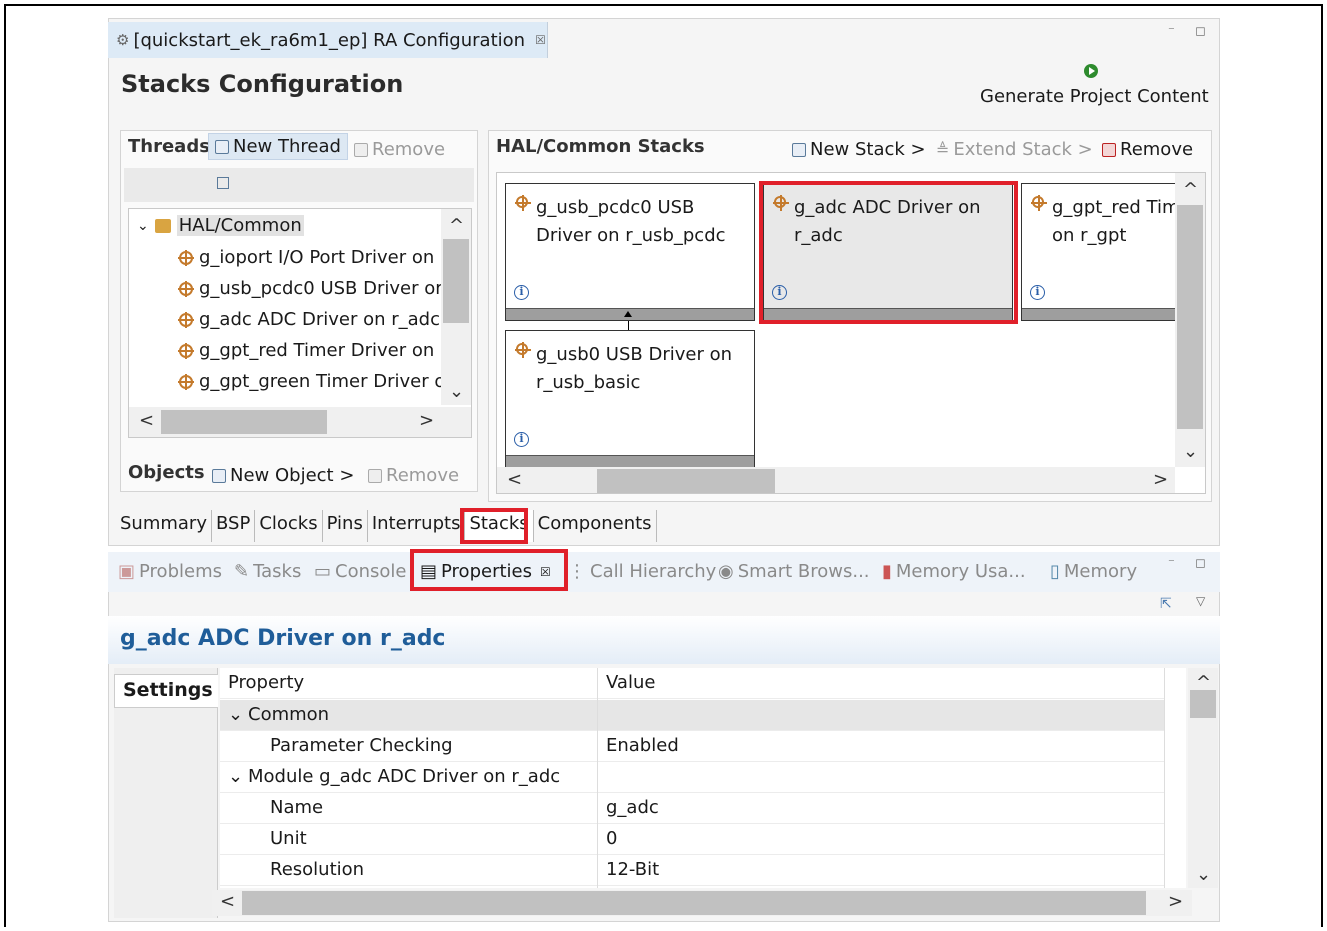 Image resolution: width=1327 pixels, height=931 pixels. I want to click on view-window-buttons: ⁻ ◻, so click(1191, 563).